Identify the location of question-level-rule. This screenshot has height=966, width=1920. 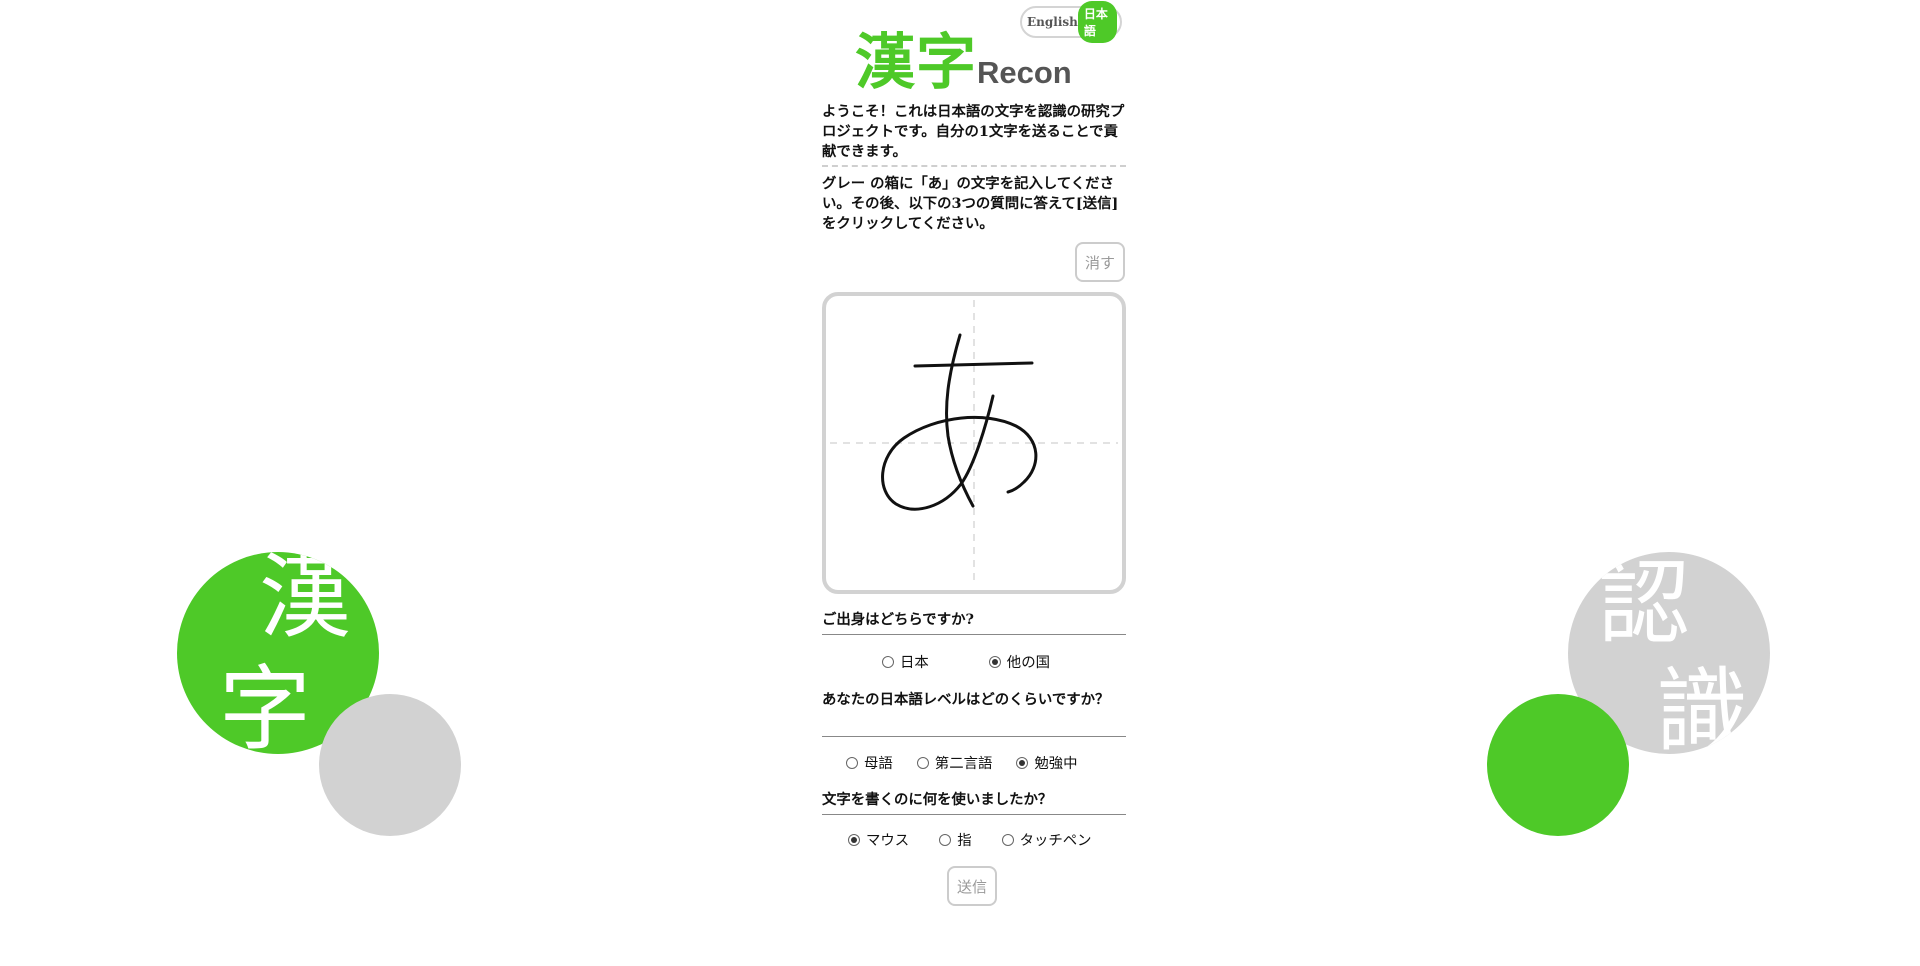
(974, 736).